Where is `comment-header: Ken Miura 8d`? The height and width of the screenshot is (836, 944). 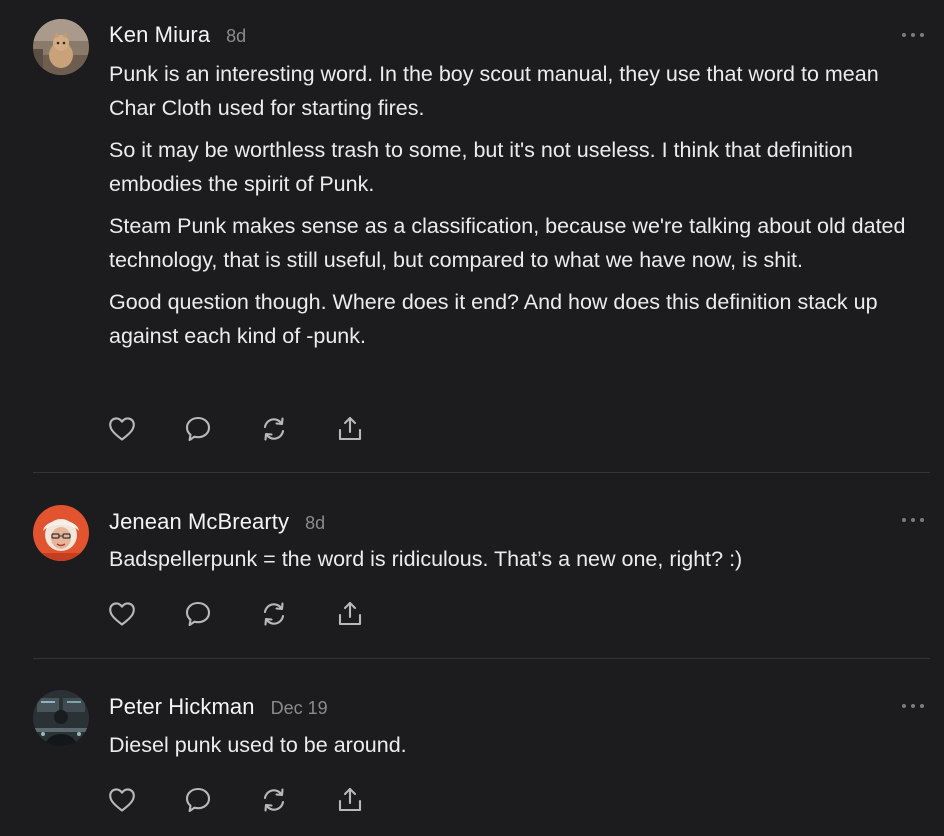 comment-header: Ken Miura 8d is located at coordinates (177, 35).